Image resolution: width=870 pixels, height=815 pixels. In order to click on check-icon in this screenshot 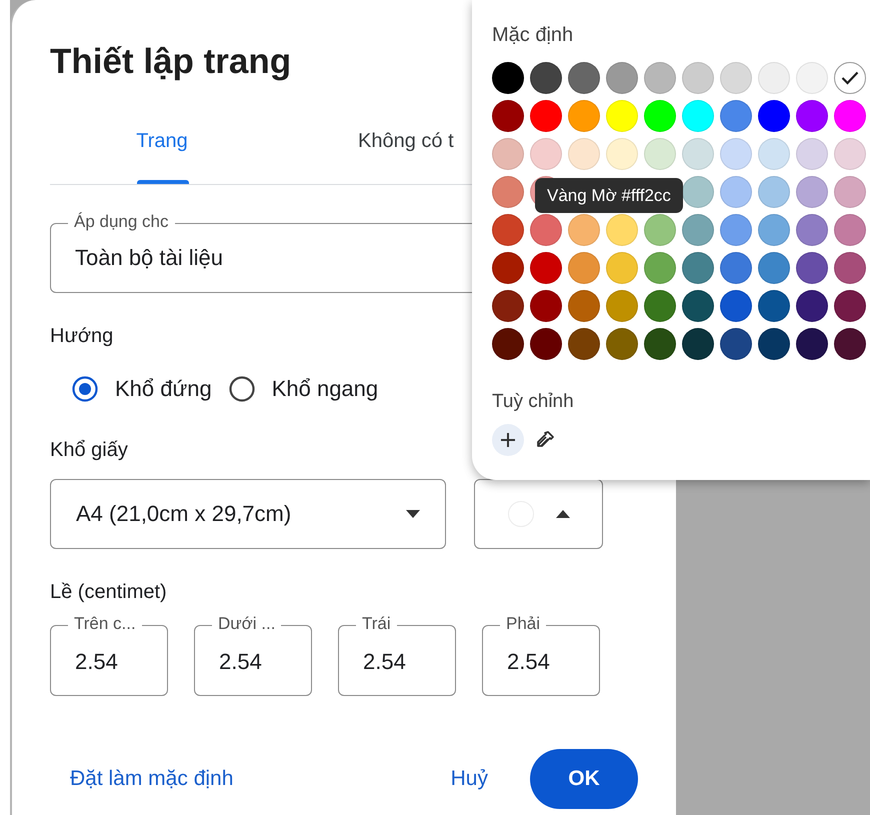, I will do `click(850, 78)`.